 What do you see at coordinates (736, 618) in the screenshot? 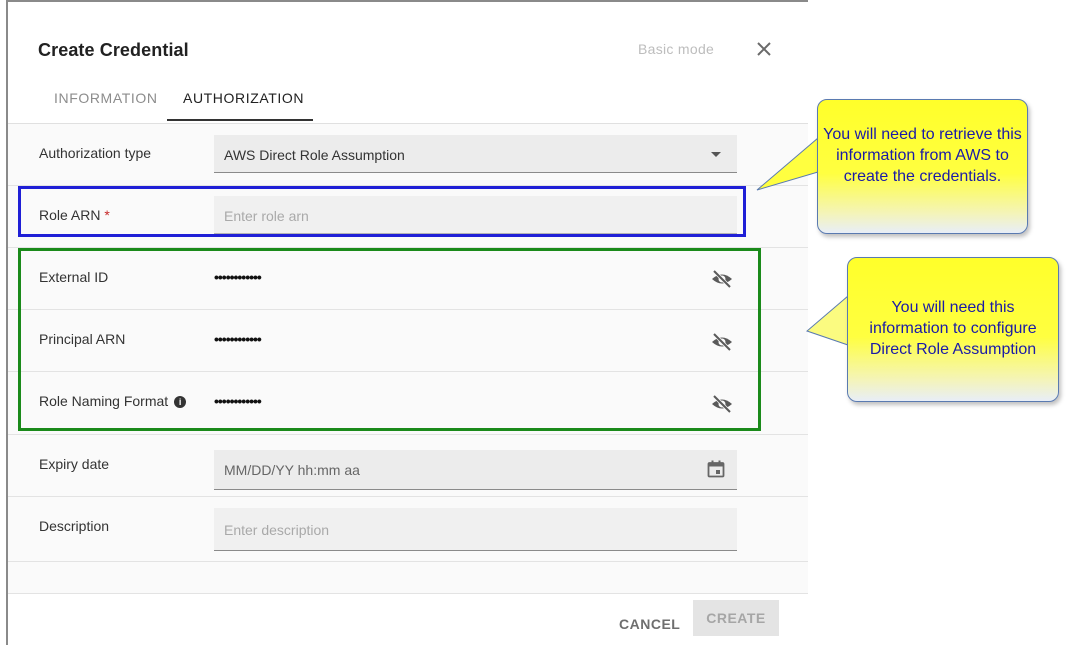
I see `create-button: CREATE` at bounding box center [736, 618].